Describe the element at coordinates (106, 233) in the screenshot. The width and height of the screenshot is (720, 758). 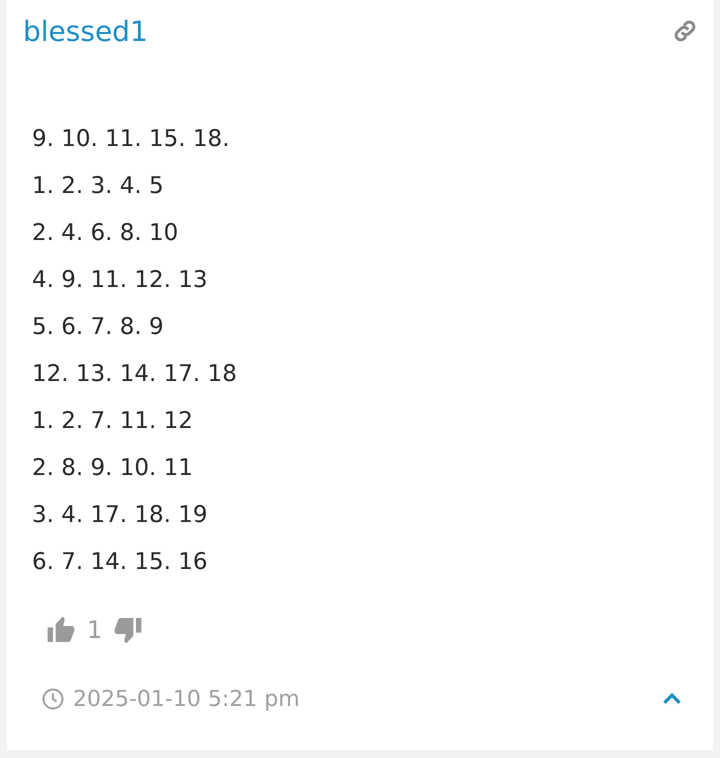
I see `comment-line: 2. 4. 6. 8. 10` at that location.